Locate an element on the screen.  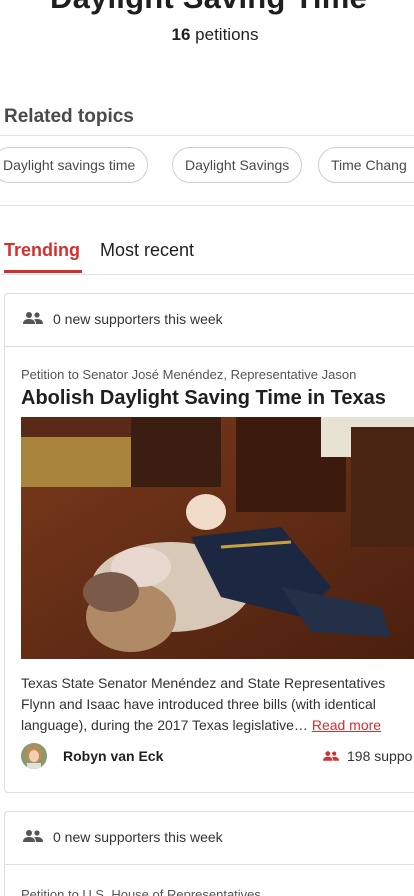
related-topics-heading: Related topics is located at coordinates (69, 116).